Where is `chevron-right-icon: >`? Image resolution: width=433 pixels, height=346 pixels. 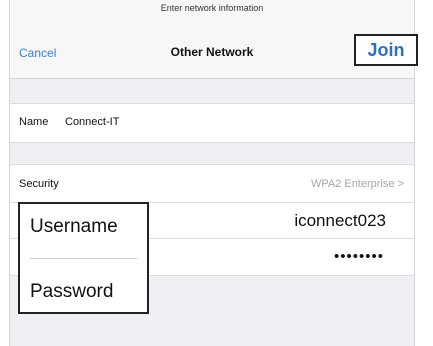
chevron-right-icon: > is located at coordinates (400, 184).